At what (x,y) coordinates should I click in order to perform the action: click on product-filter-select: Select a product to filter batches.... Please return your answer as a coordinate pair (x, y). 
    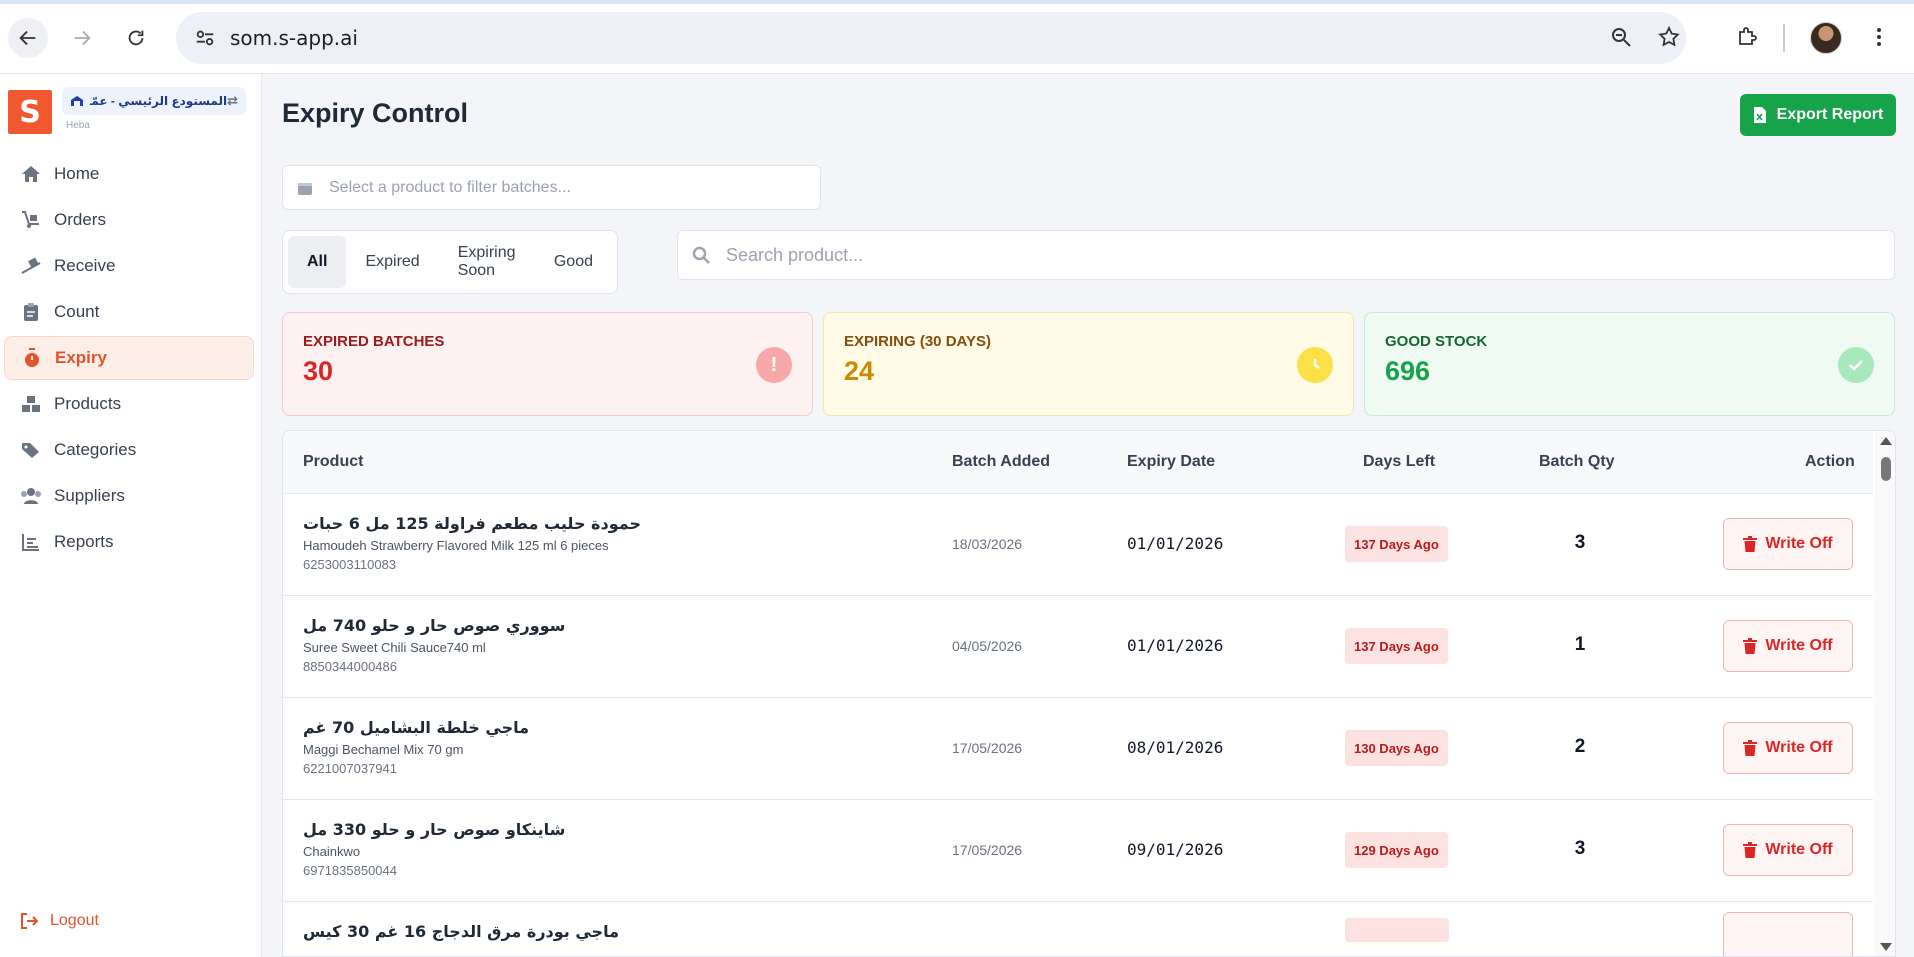
    Looking at the image, I should click on (551, 187).